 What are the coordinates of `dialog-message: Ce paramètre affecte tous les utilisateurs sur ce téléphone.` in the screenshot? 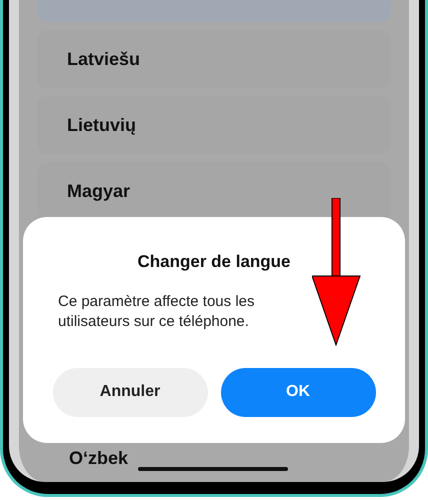 It's located at (157, 312).